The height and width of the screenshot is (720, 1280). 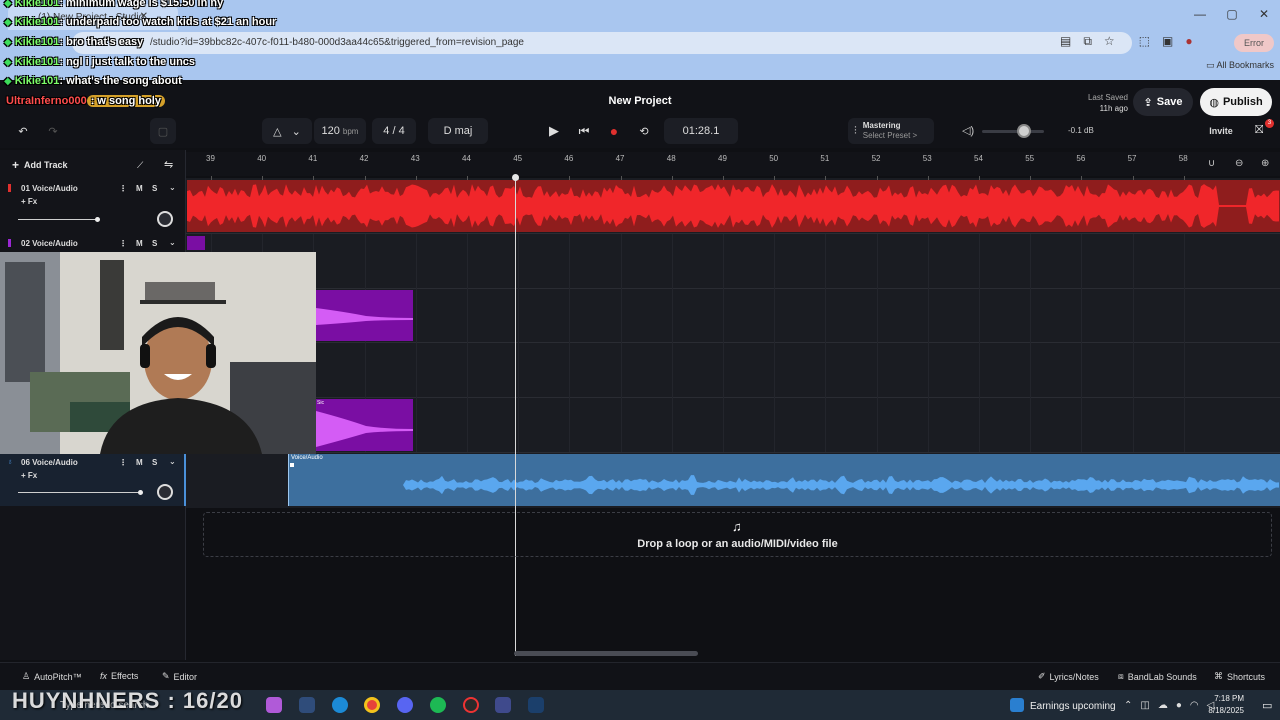 What do you see at coordinates (458, 131) in the screenshot?
I see `key-field: D maj` at bounding box center [458, 131].